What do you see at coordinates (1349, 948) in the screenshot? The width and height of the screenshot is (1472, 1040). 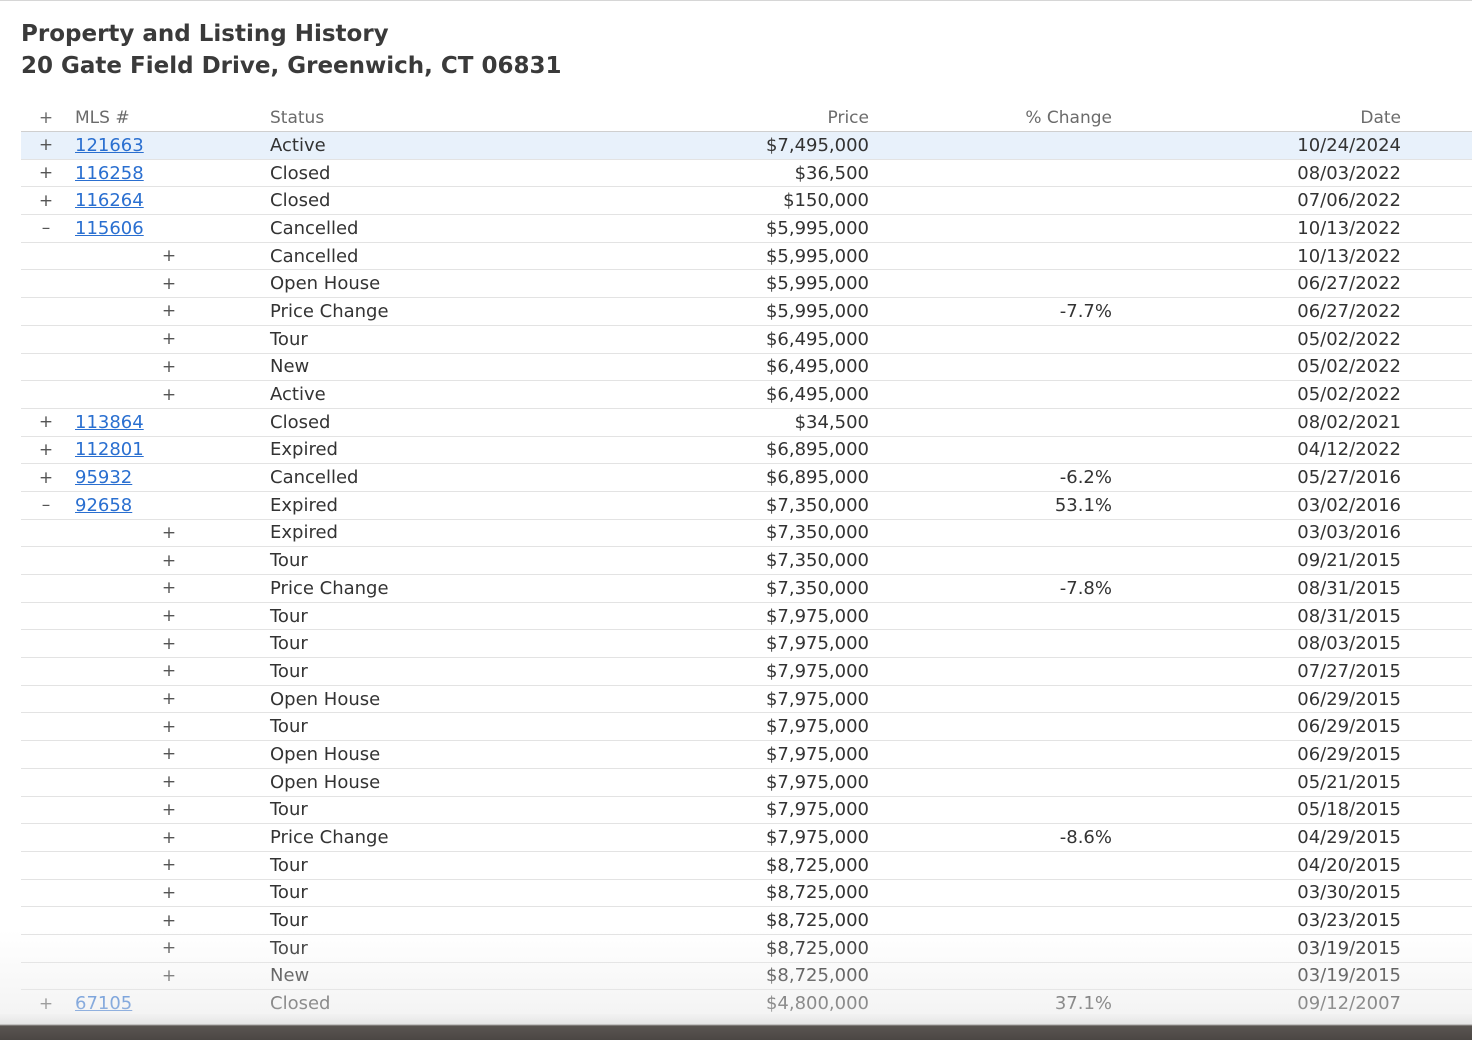 I see `date-cell: 03/19/2015` at bounding box center [1349, 948].